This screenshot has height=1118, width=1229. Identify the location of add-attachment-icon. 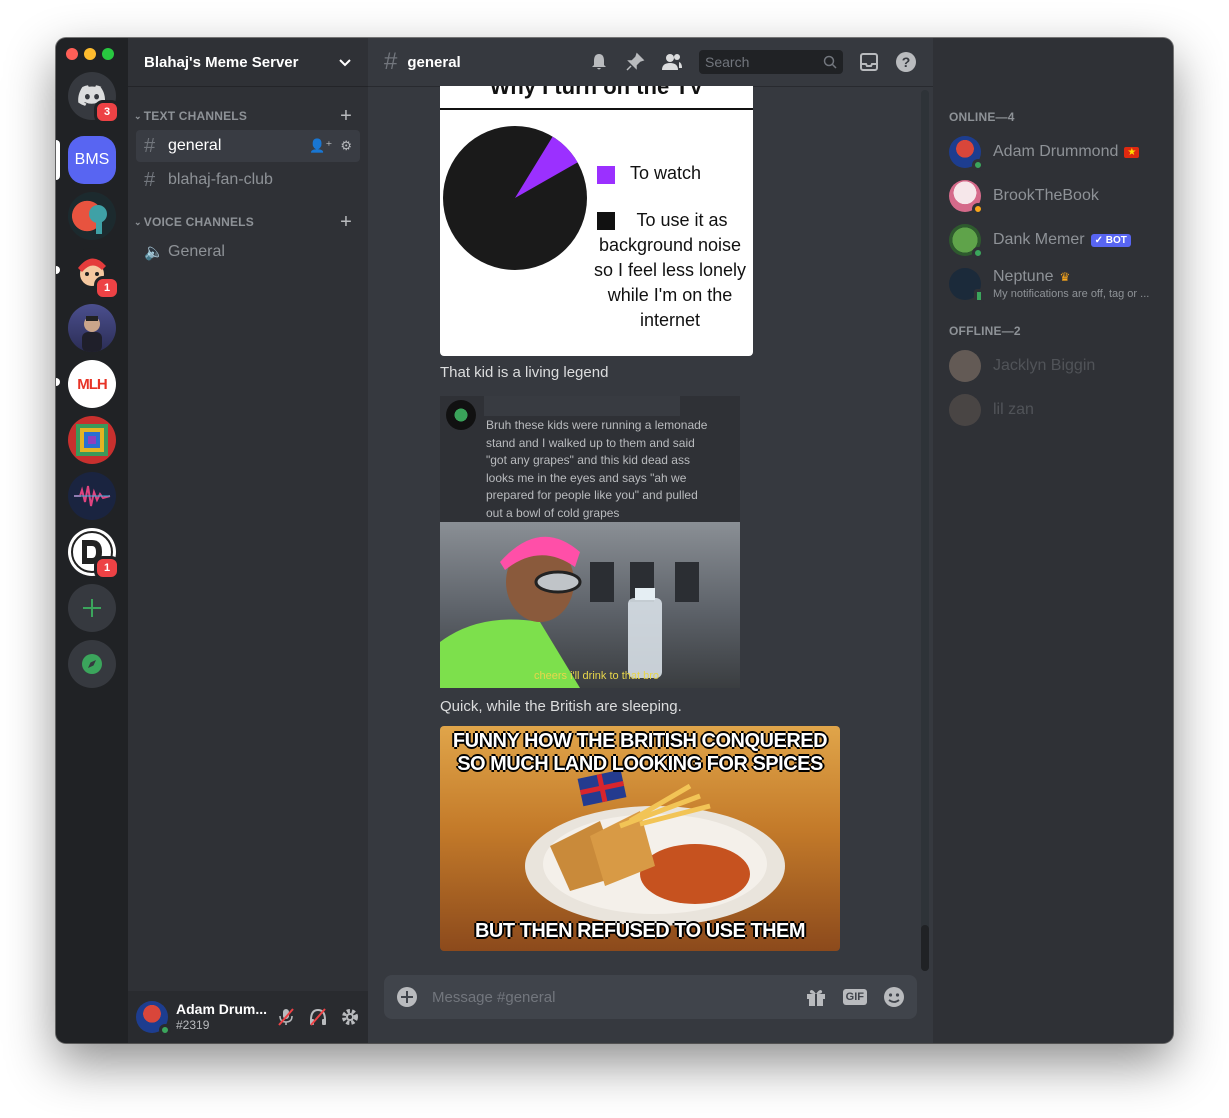
(407, 997).